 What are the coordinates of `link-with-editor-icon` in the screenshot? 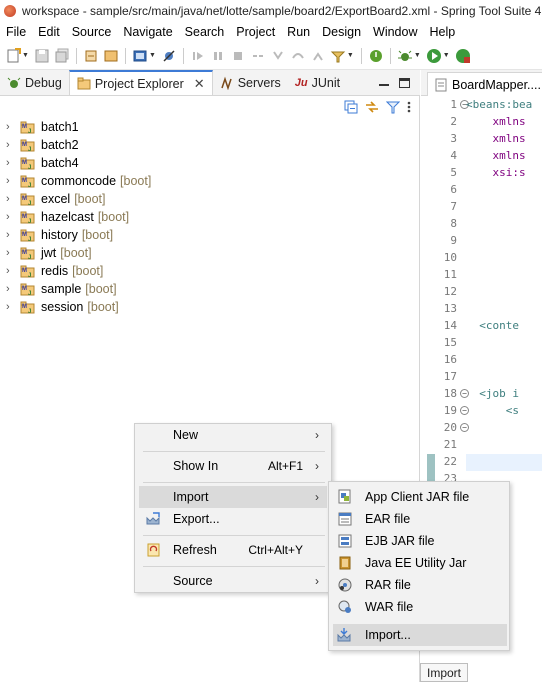 It's located at (372, 107).